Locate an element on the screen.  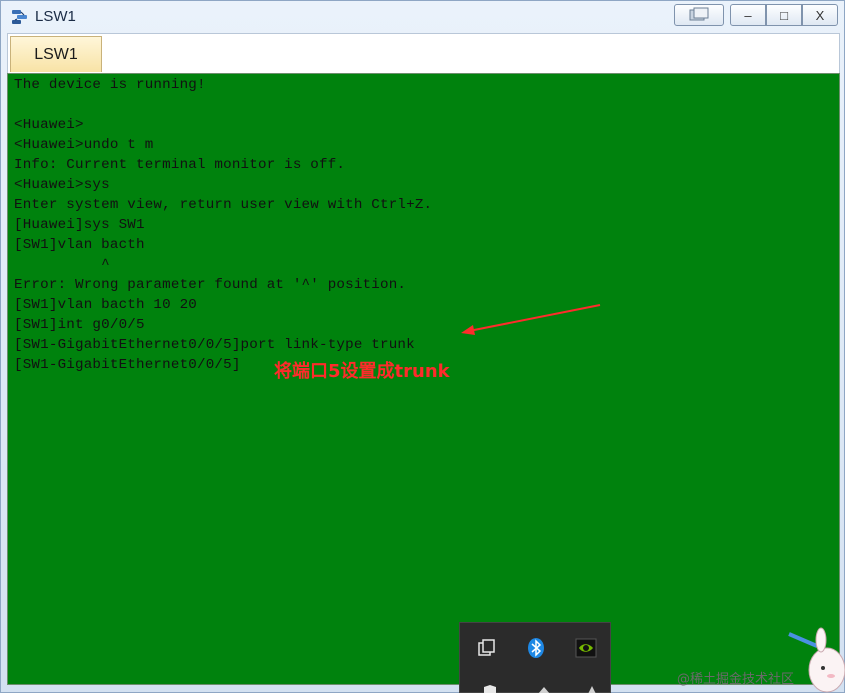
window-title: LSW1 is located at coordinates (55, 16).